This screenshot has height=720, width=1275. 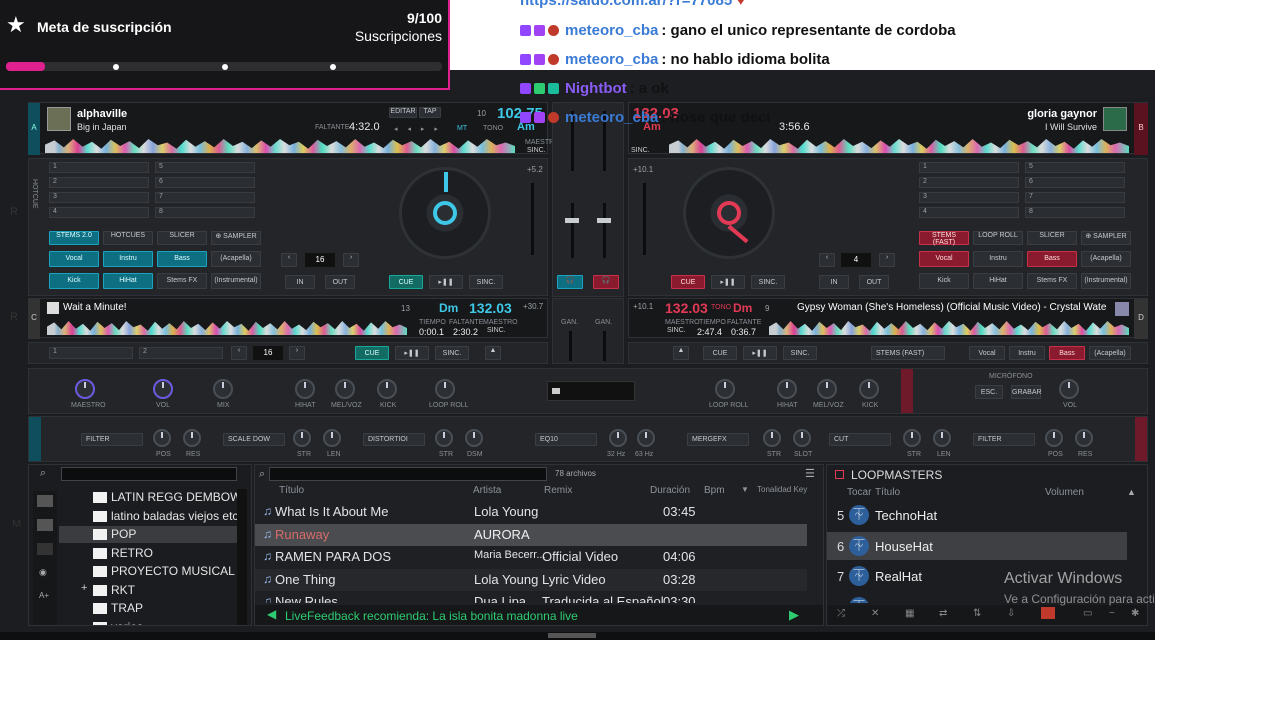 What do you see at coordinates (1106, 238) in the screenshot?
I see `deck-b-pad-mode-sampler: ⊕ SAMPLER` at bounding box center [1106, 238].